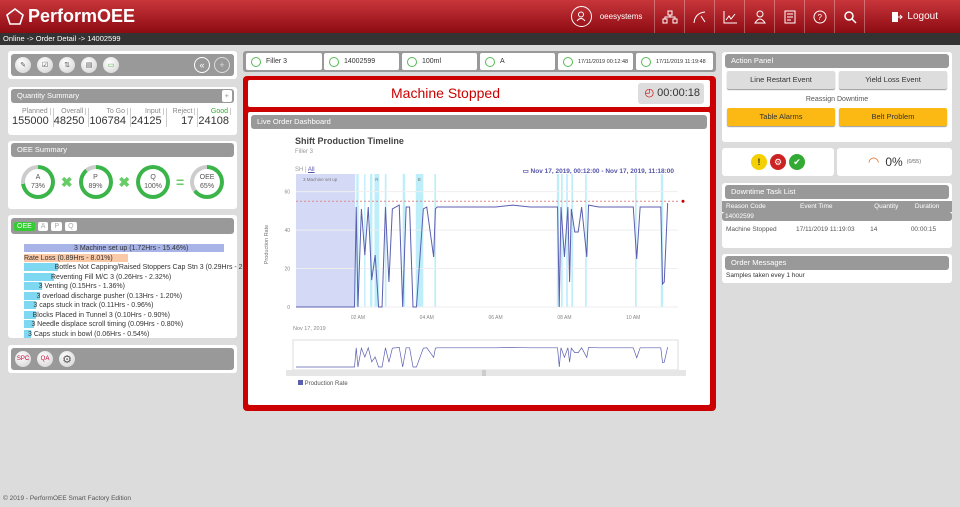 This screenshot has width=960, height=507. What do you see at coordinates (334, 61) in the screenshot?
I see `order-icon` at bounding box center [334, 61].